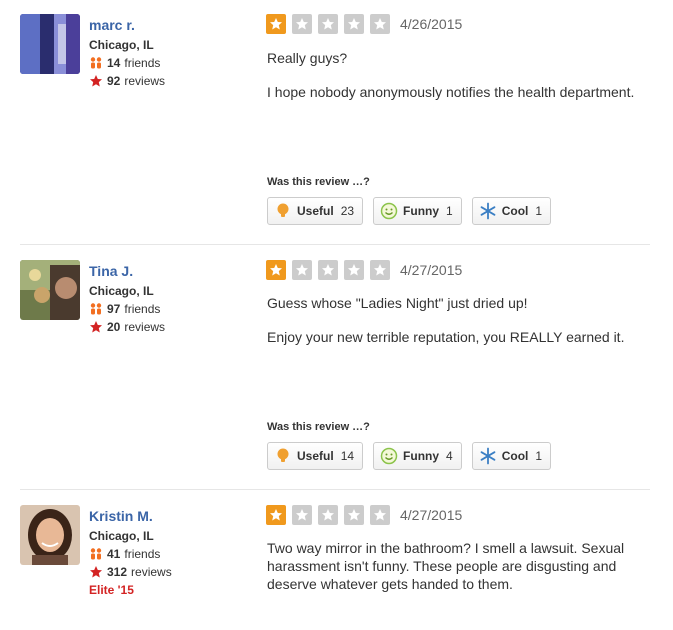 This screenshot has width=673, height=630. Describe the element at coordinates (127, 81) in the screenshot. I see `reviews-count: 92 reviews` at that location.